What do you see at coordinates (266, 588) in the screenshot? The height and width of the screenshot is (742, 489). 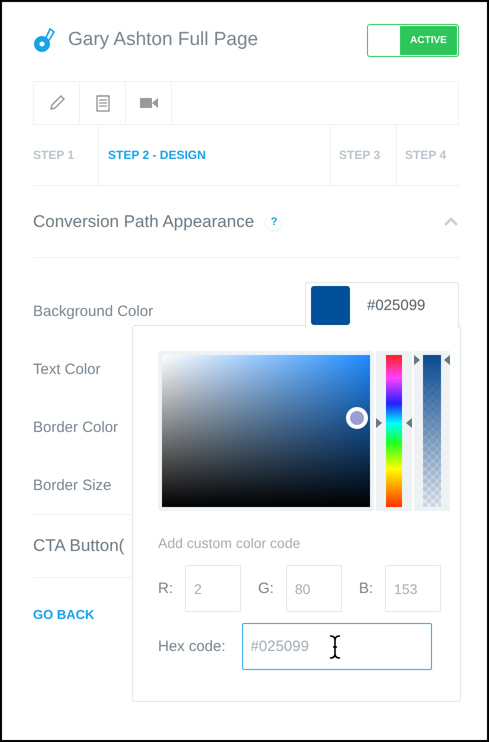 I see `channel-label: G:` at bounding box center [266, 588].